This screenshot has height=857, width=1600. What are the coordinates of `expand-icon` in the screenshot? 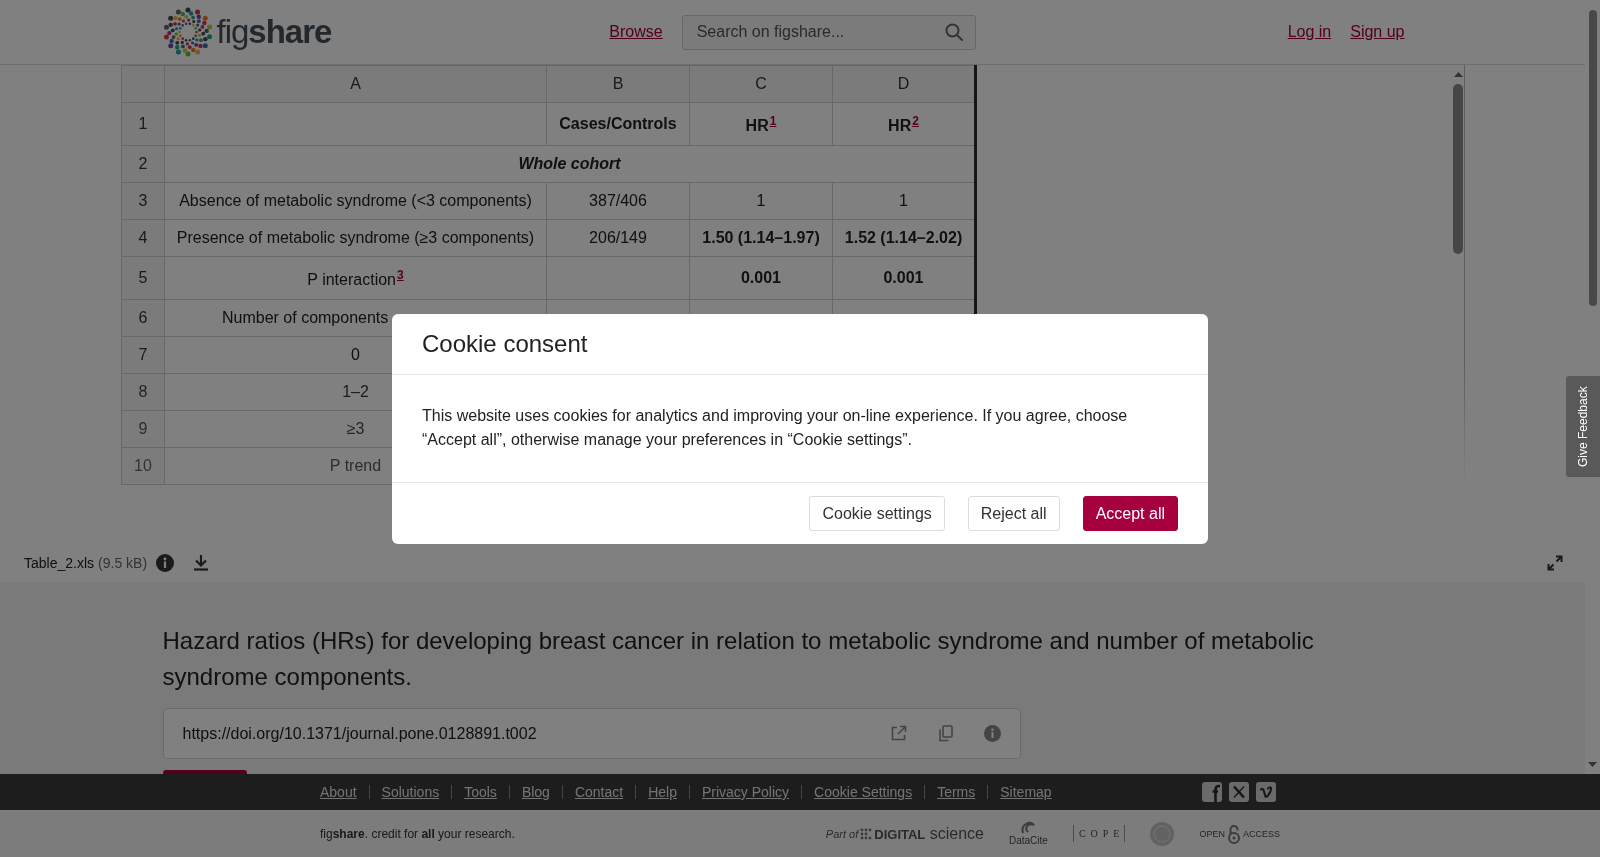 It's located at (1555, 562).